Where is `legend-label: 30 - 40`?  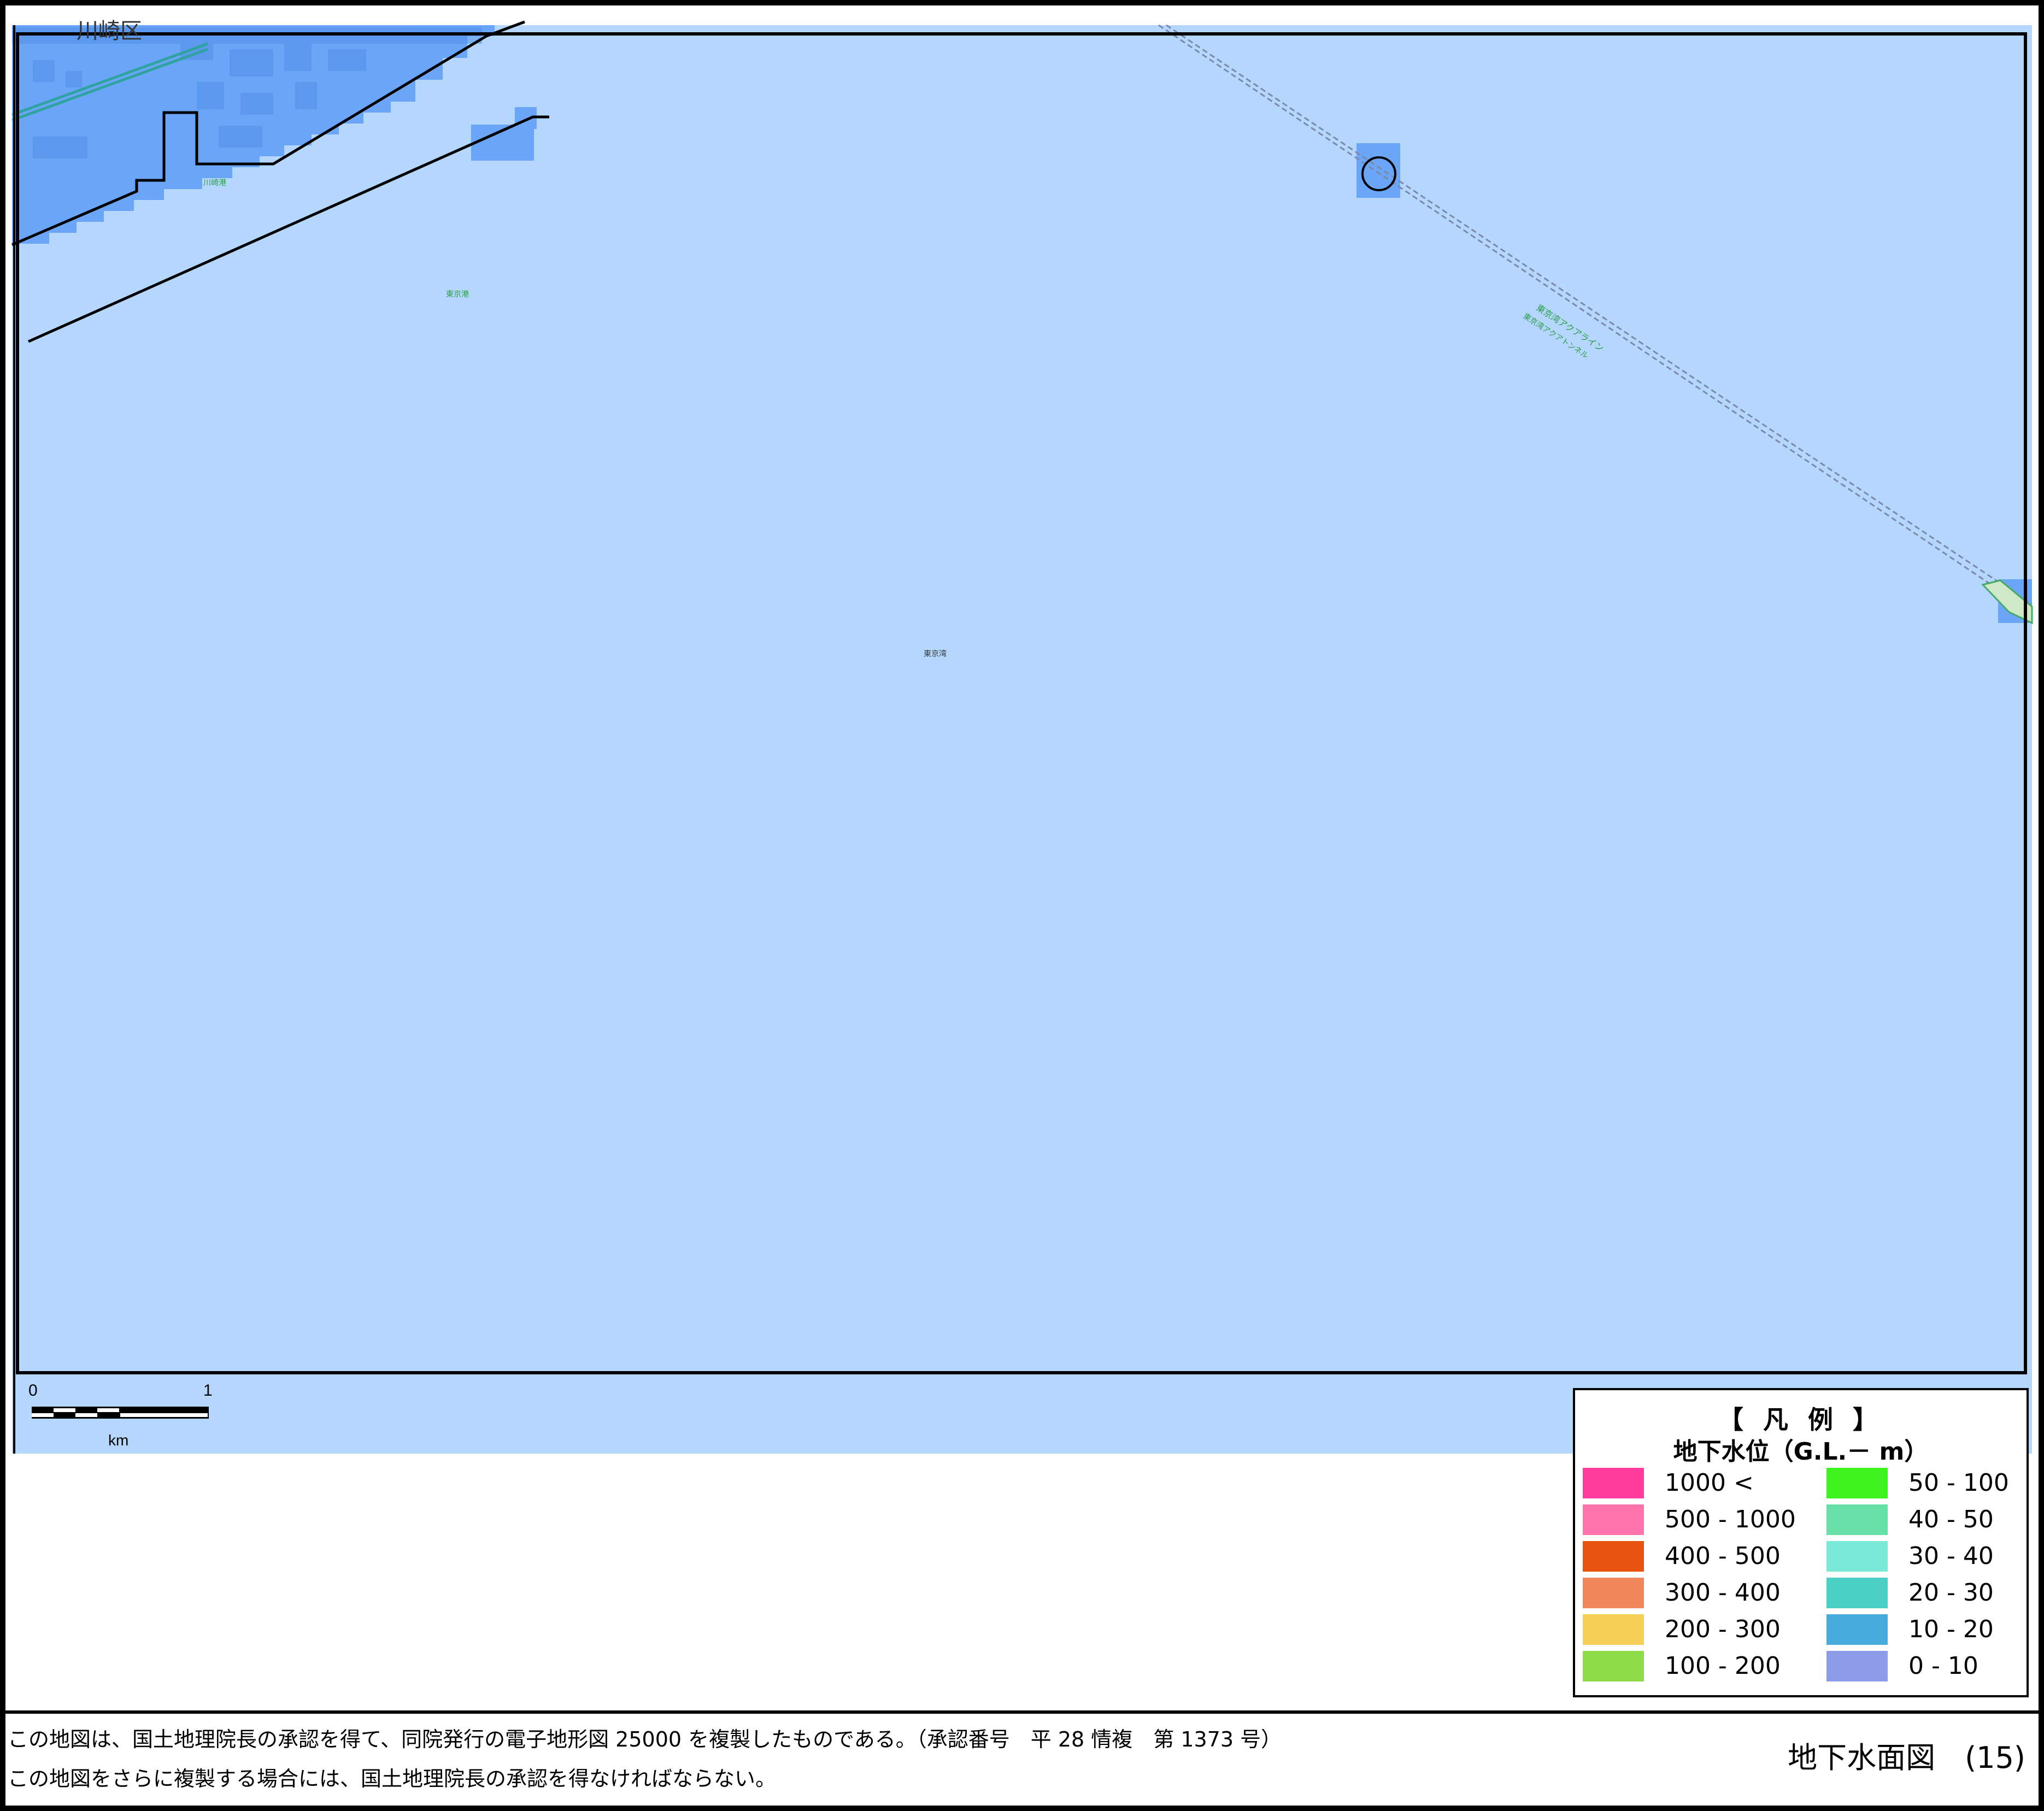 legend-label: 30 - 40 is located at coordinates (1951, 1556).